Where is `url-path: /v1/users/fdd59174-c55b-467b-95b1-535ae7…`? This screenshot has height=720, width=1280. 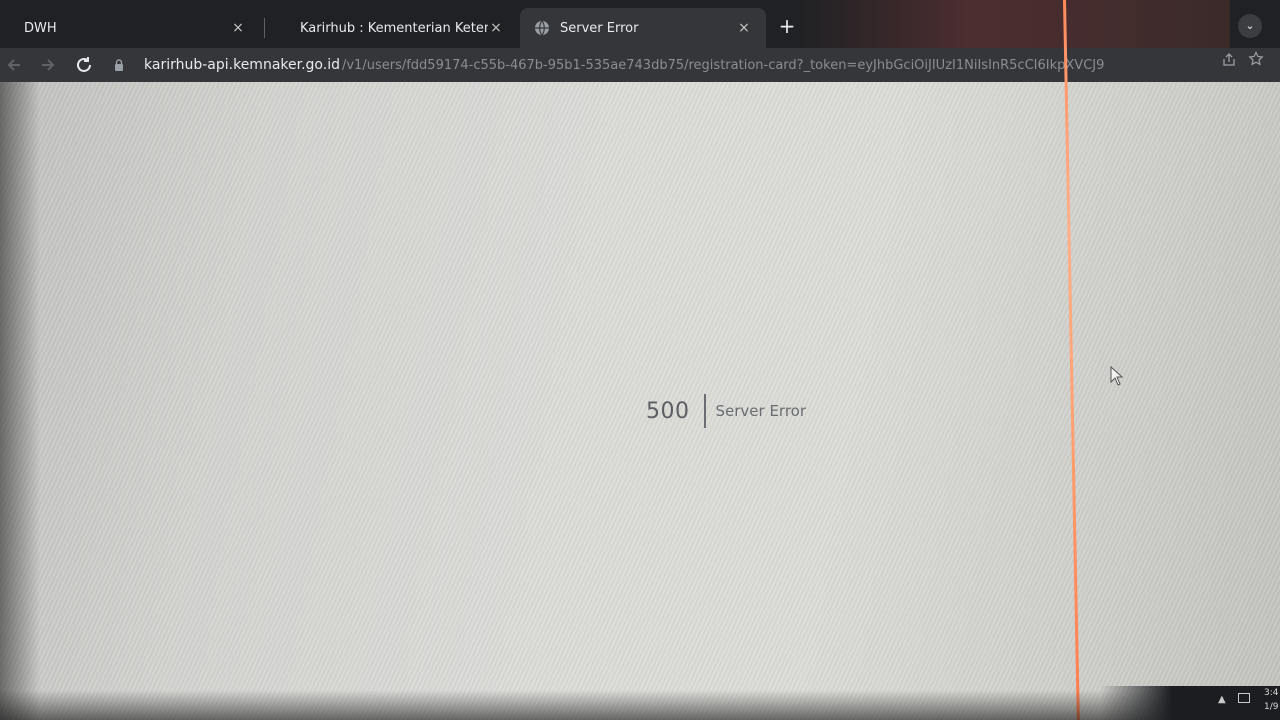 url-path: /v1/users/fdd59174-c55b-467b-95b1-535ae7… is located at coordinates (723, 65).